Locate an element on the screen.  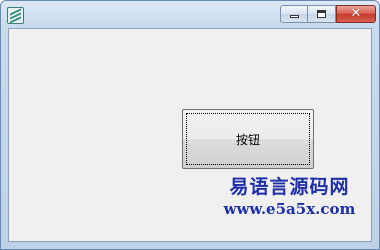
minimize-icon is located at coordinates (294, 16).